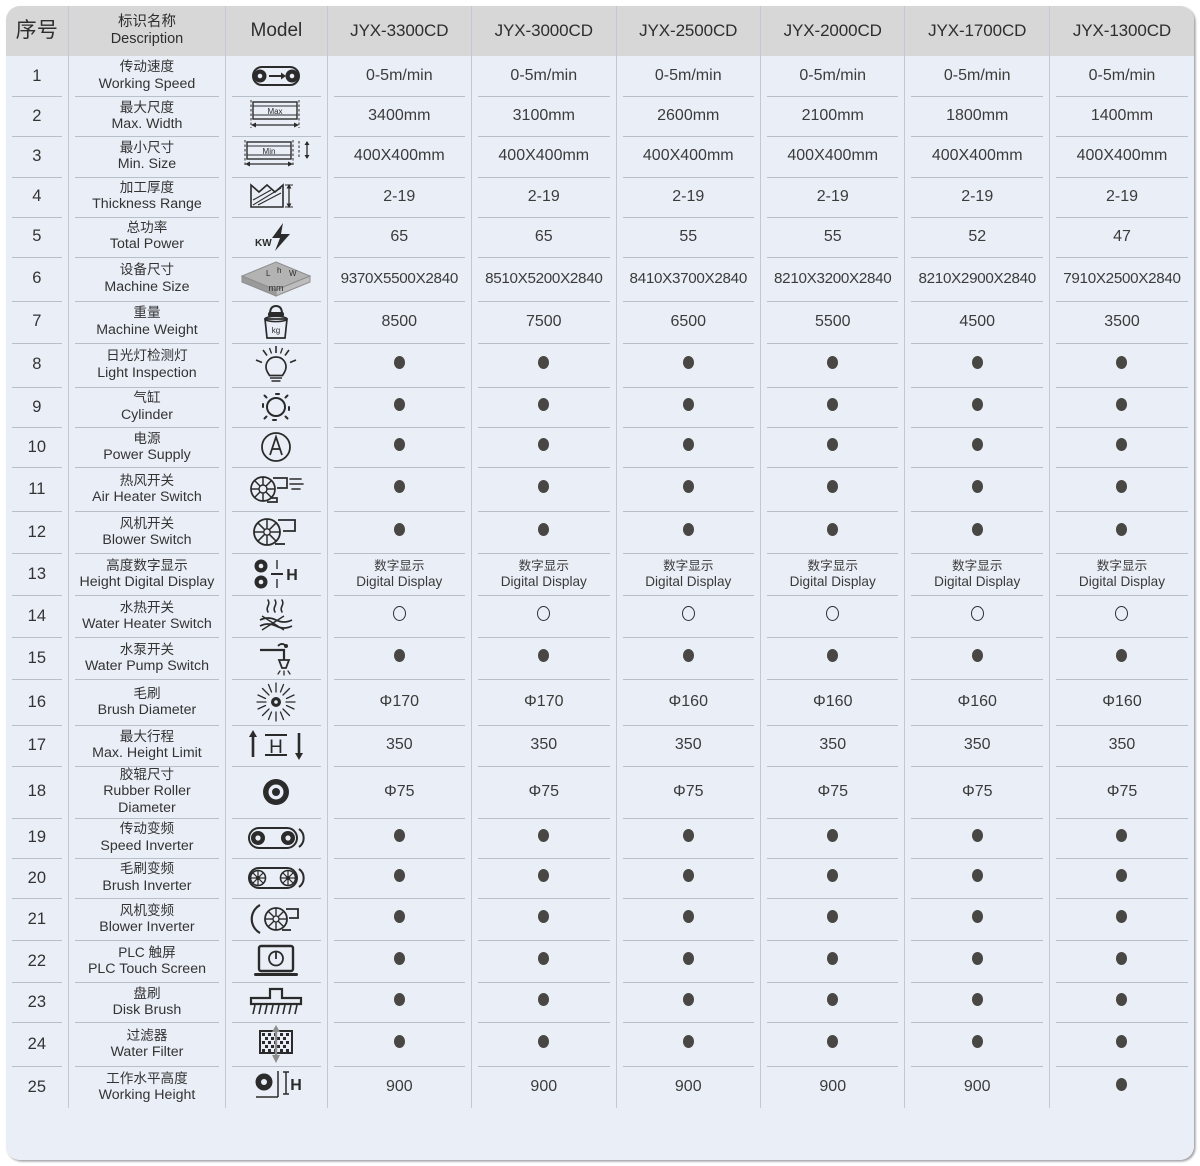 The image size is (1200, 1166). I want to click on row-index: 8, so click(37, 364).